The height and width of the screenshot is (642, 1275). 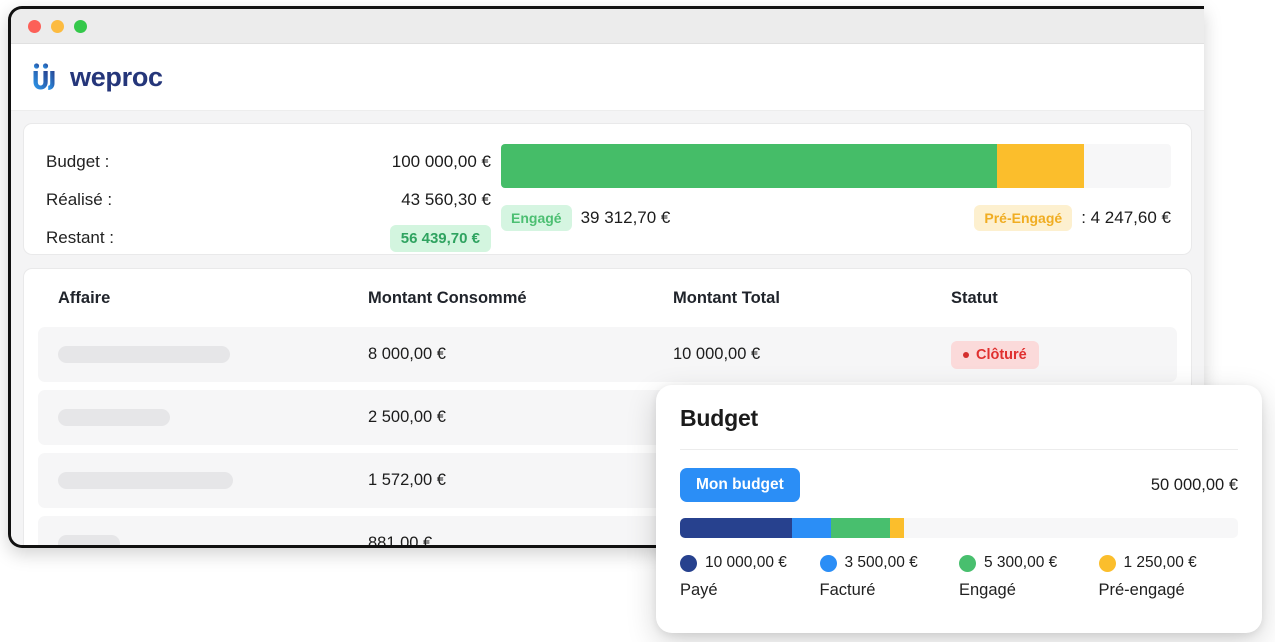 I want to click on pre-engage-badge: Pré-Engagé, so click(x=1023, y=218).